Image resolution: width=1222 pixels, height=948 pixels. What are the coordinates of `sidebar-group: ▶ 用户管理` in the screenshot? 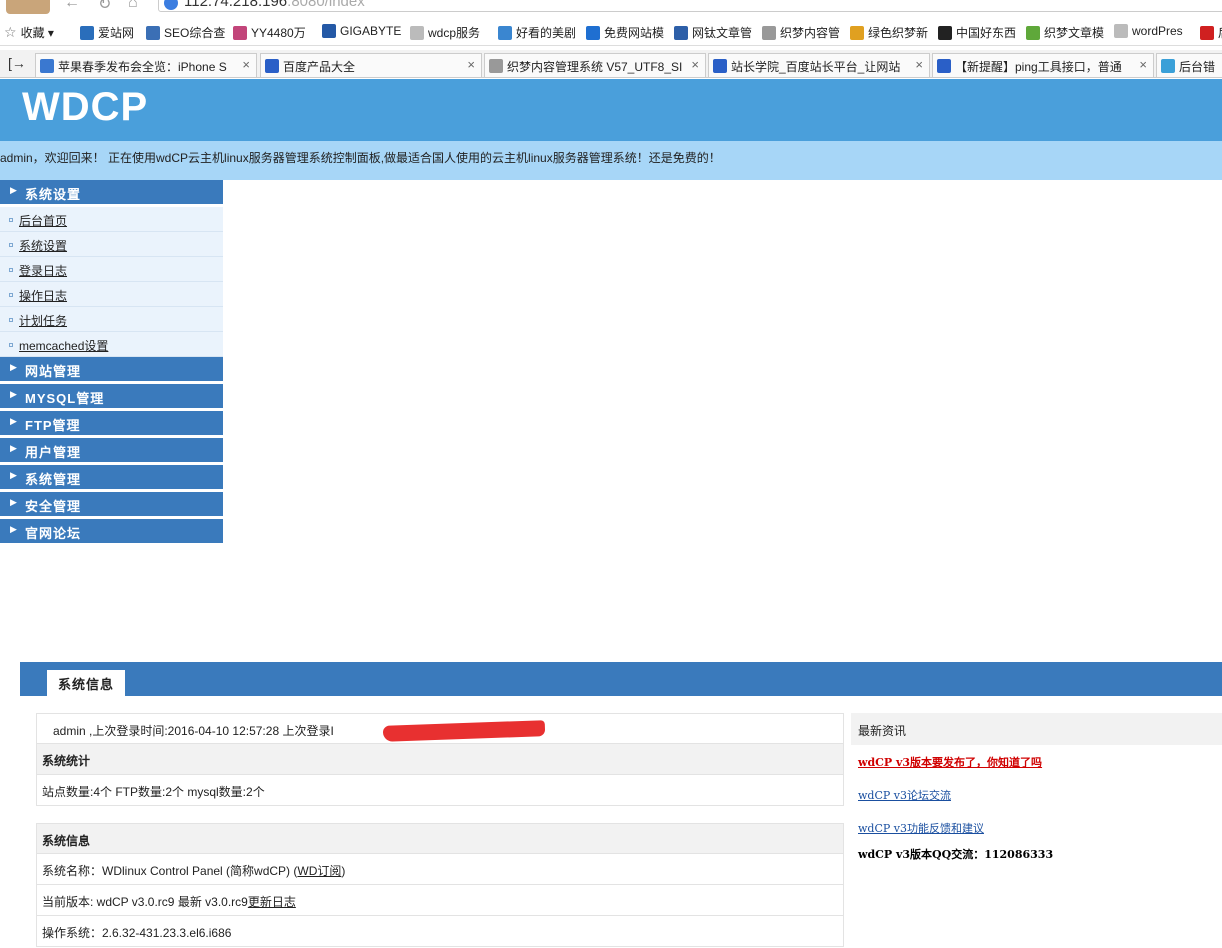 It's located at (111, 451).